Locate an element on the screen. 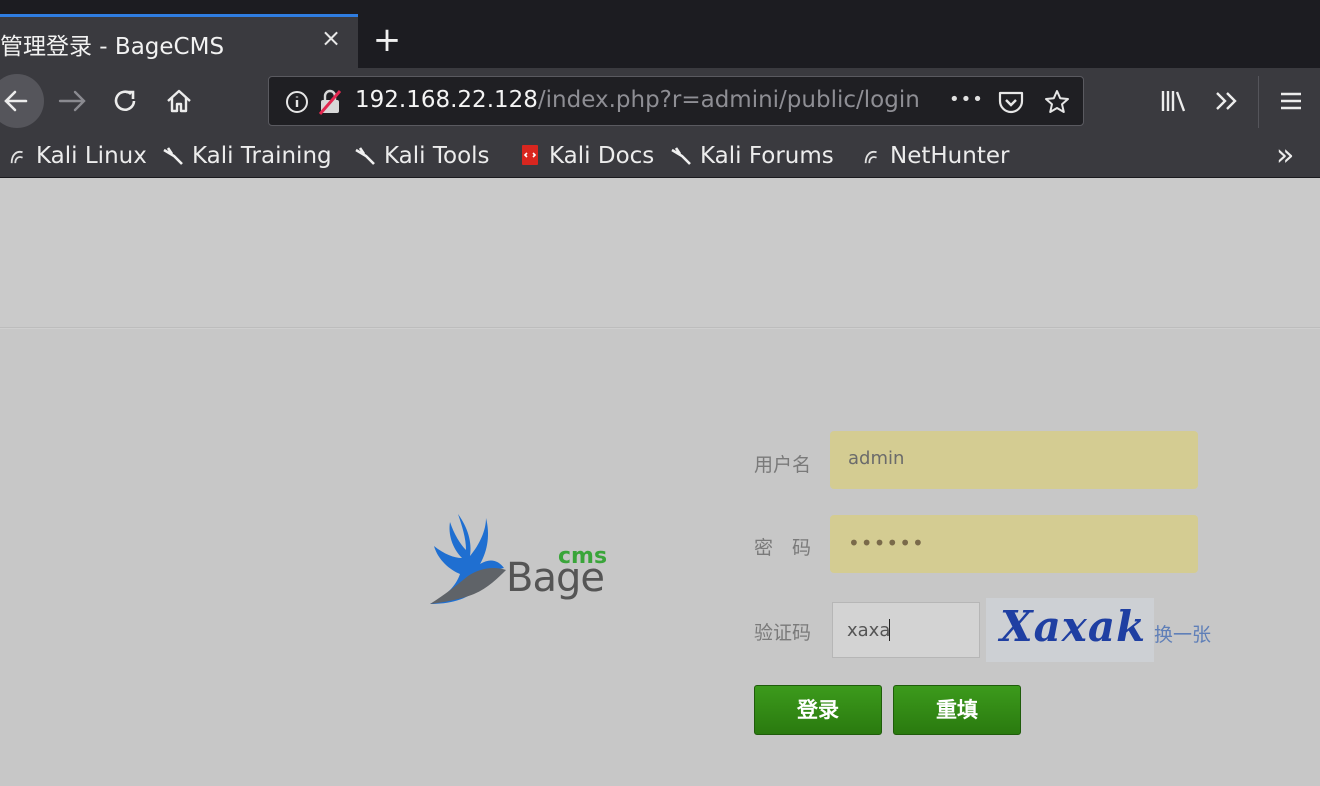 The width and height of the screenshot is (1320, 786). bookmark-star-icon is located at coordinates (1057, 102).